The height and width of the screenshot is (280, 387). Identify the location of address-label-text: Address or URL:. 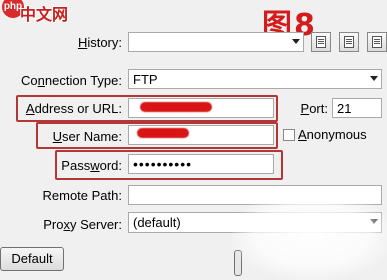
(73, 108).